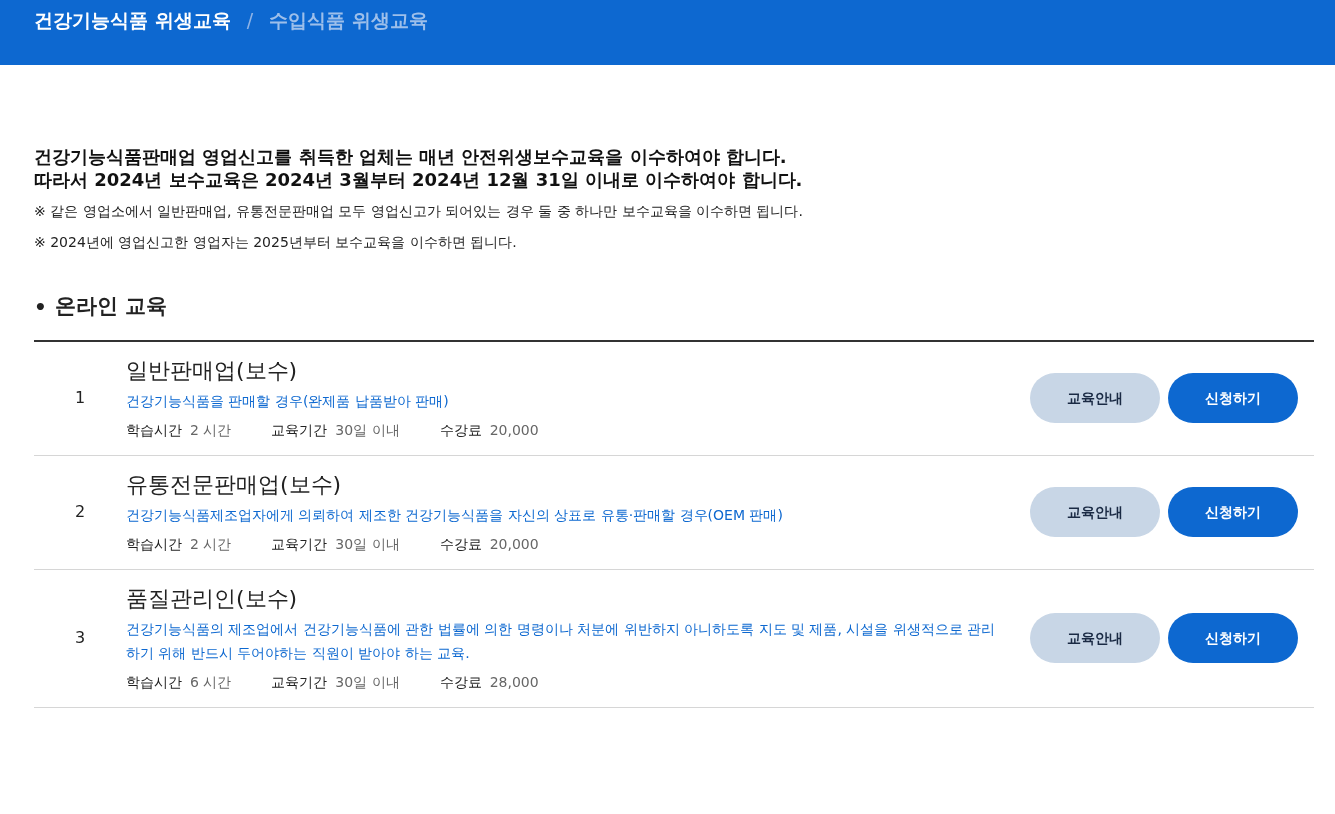 This screenshot has height=814, width=1335. Describe the element at coordinates (288, 401) in the screenshot. I see `course-description: 건강기능식품을 판매할 경우(완제품 납품받아 판매)` at that location.